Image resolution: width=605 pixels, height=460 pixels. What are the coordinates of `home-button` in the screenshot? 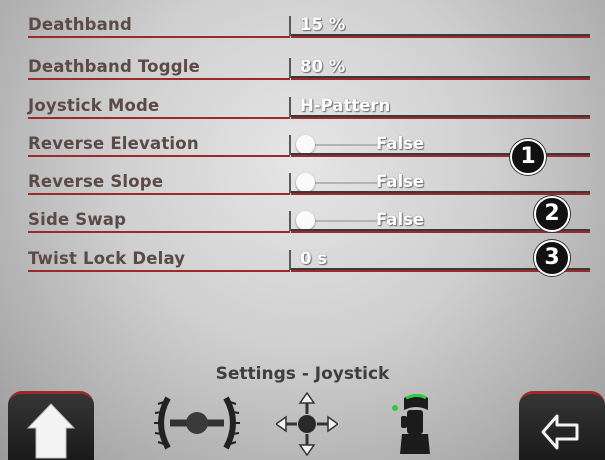 It's located at (51, 425).